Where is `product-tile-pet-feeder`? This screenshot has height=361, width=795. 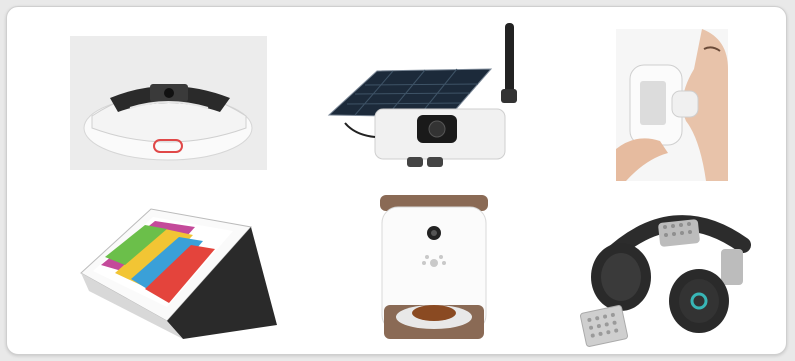 product-tile-pet-feeder is located at coordinates (434, 271).